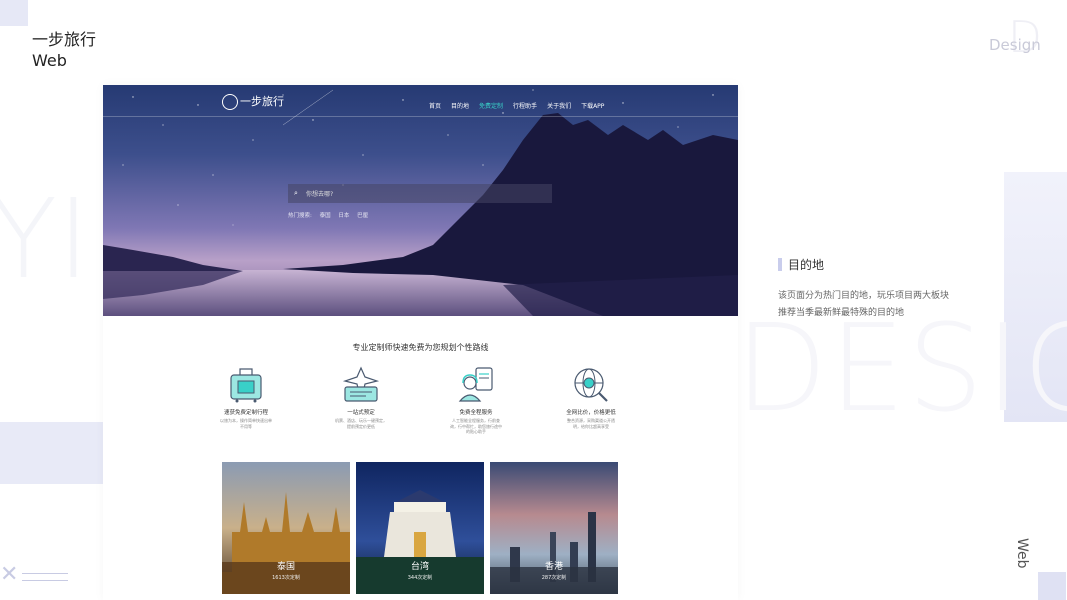 The image size is (1067, 600). Describe the element at coordinates (435, 105) in the screenshot. I see `nav-item-home: 首页` at that location.